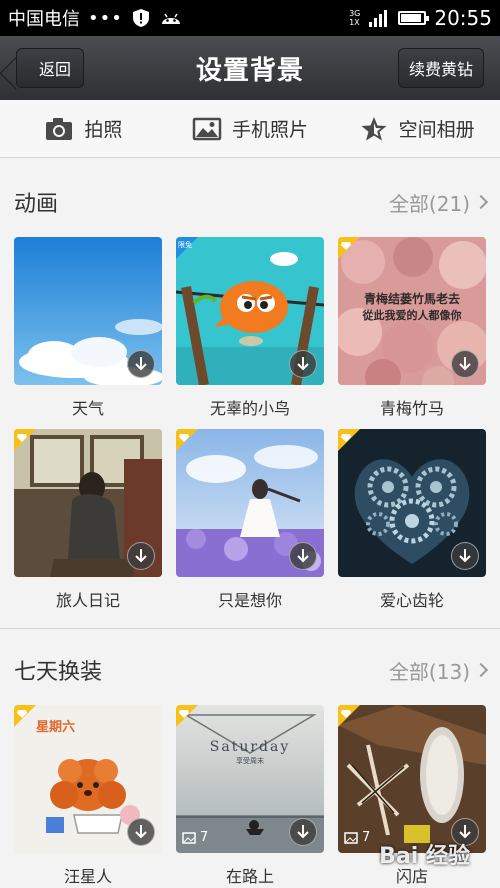  I want to click on space-album-label: 空间相册, so click(436, 130).